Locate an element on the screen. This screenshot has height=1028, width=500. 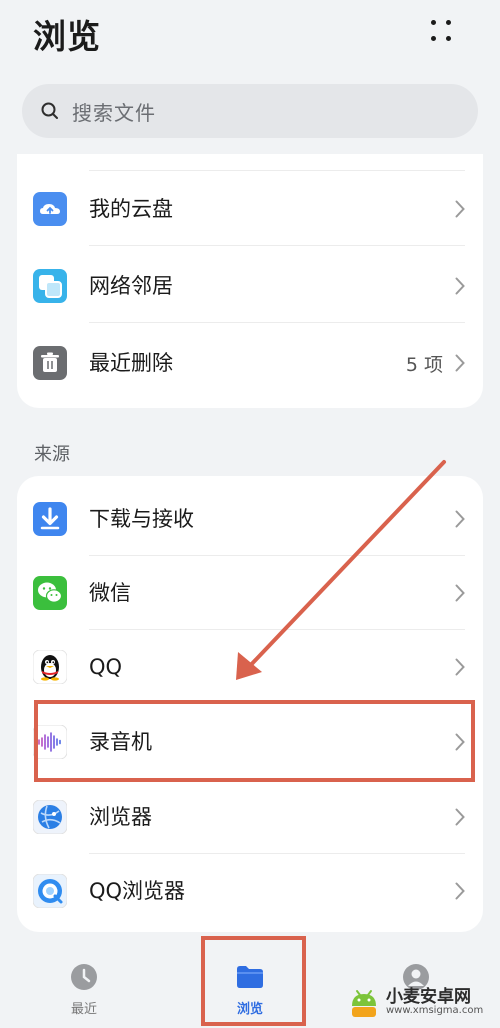
location-label: 网络邻居 is located at coordinates (131, 286).